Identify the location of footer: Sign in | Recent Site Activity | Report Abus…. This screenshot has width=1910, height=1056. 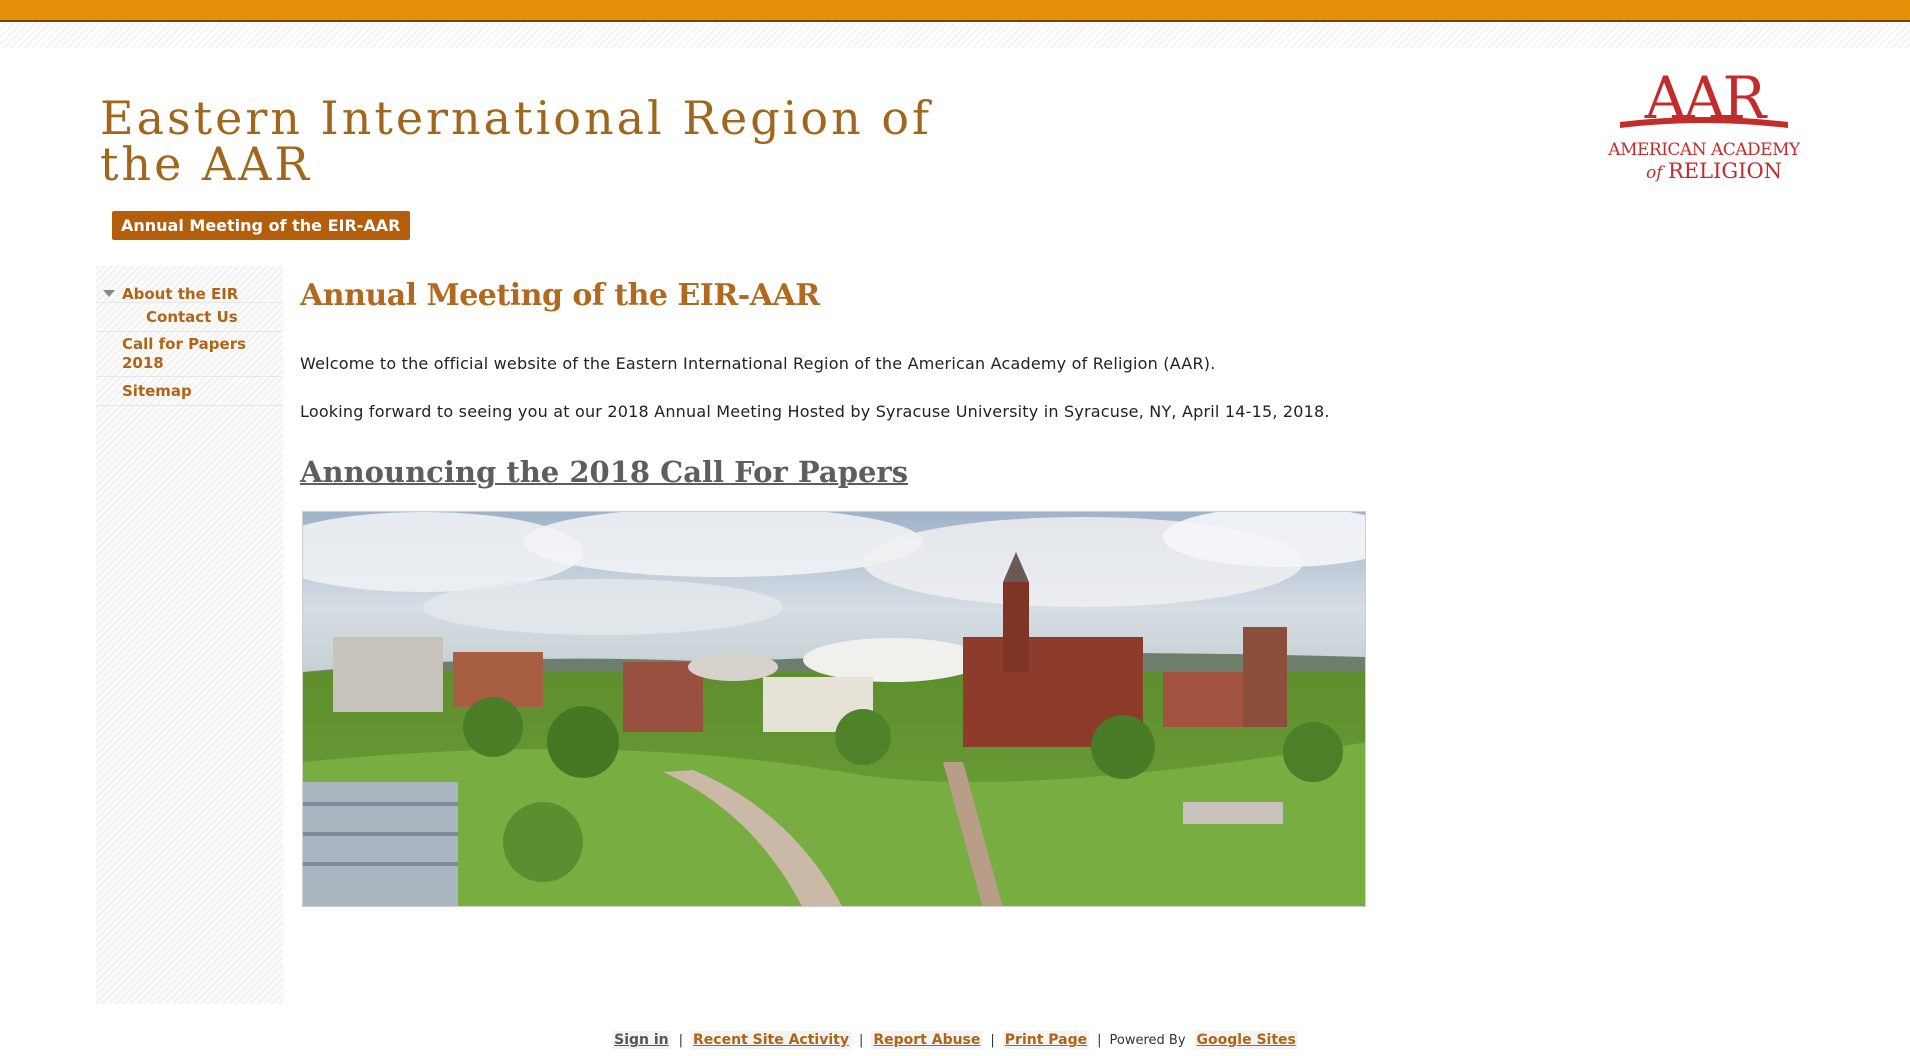
(955, 1040).